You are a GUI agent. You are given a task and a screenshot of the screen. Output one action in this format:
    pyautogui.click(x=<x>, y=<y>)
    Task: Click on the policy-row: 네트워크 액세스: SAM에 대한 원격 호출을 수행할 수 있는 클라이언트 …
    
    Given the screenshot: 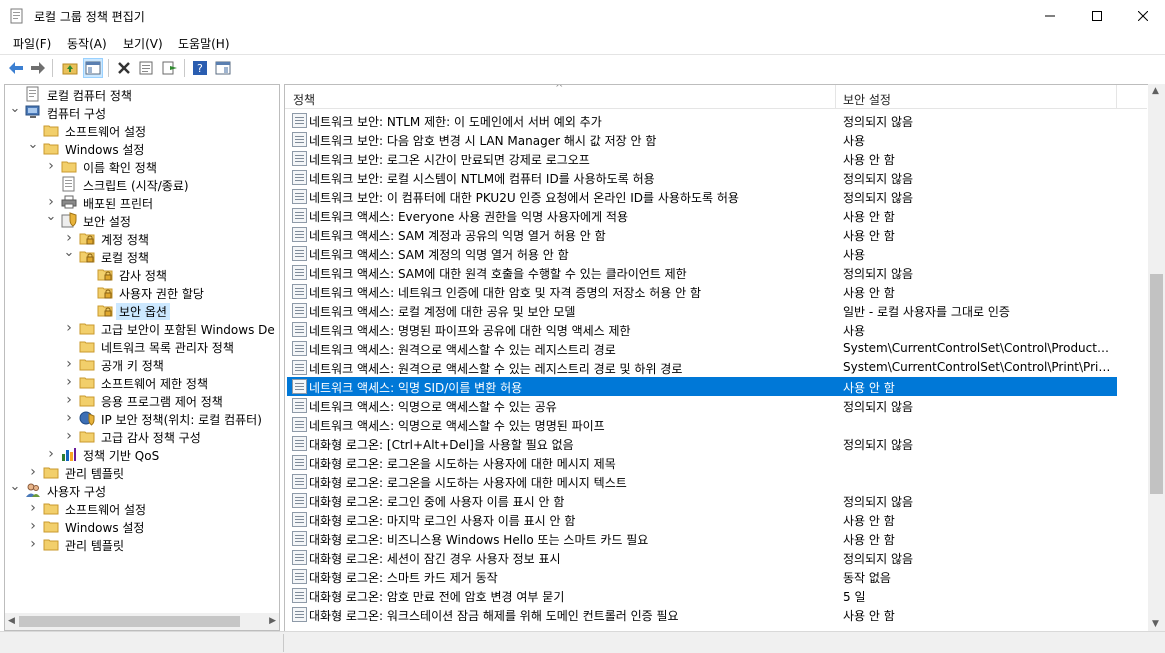 What is the action you would take?
    pyautogui.click(x=702, y=272)
    